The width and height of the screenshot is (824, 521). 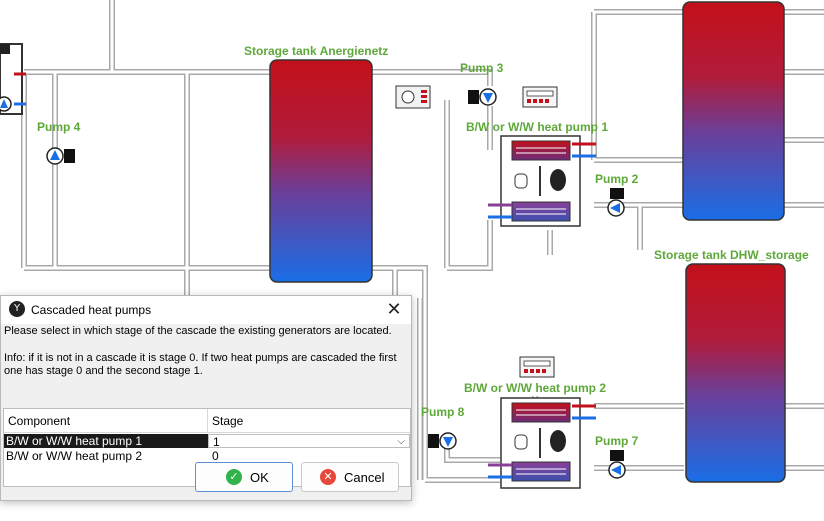 I want to click on label-heat-pump-2: B/W or W/W heat pump 2, so click(x=535, y=388).